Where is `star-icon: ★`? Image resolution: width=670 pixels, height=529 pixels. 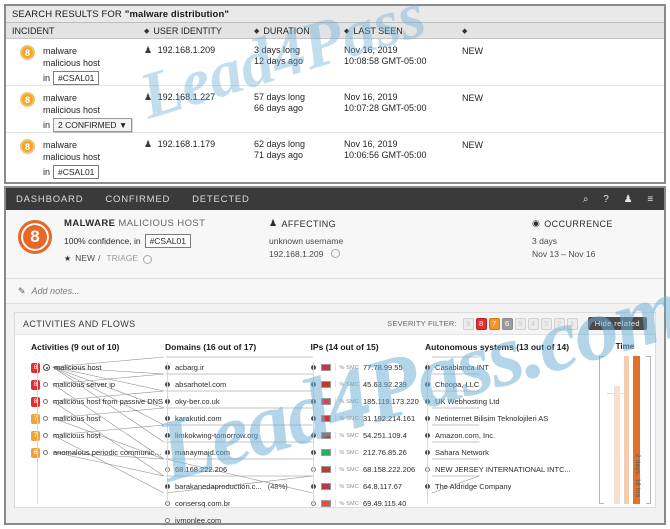 star-icon: ★ is located at coordinates (67, 258).